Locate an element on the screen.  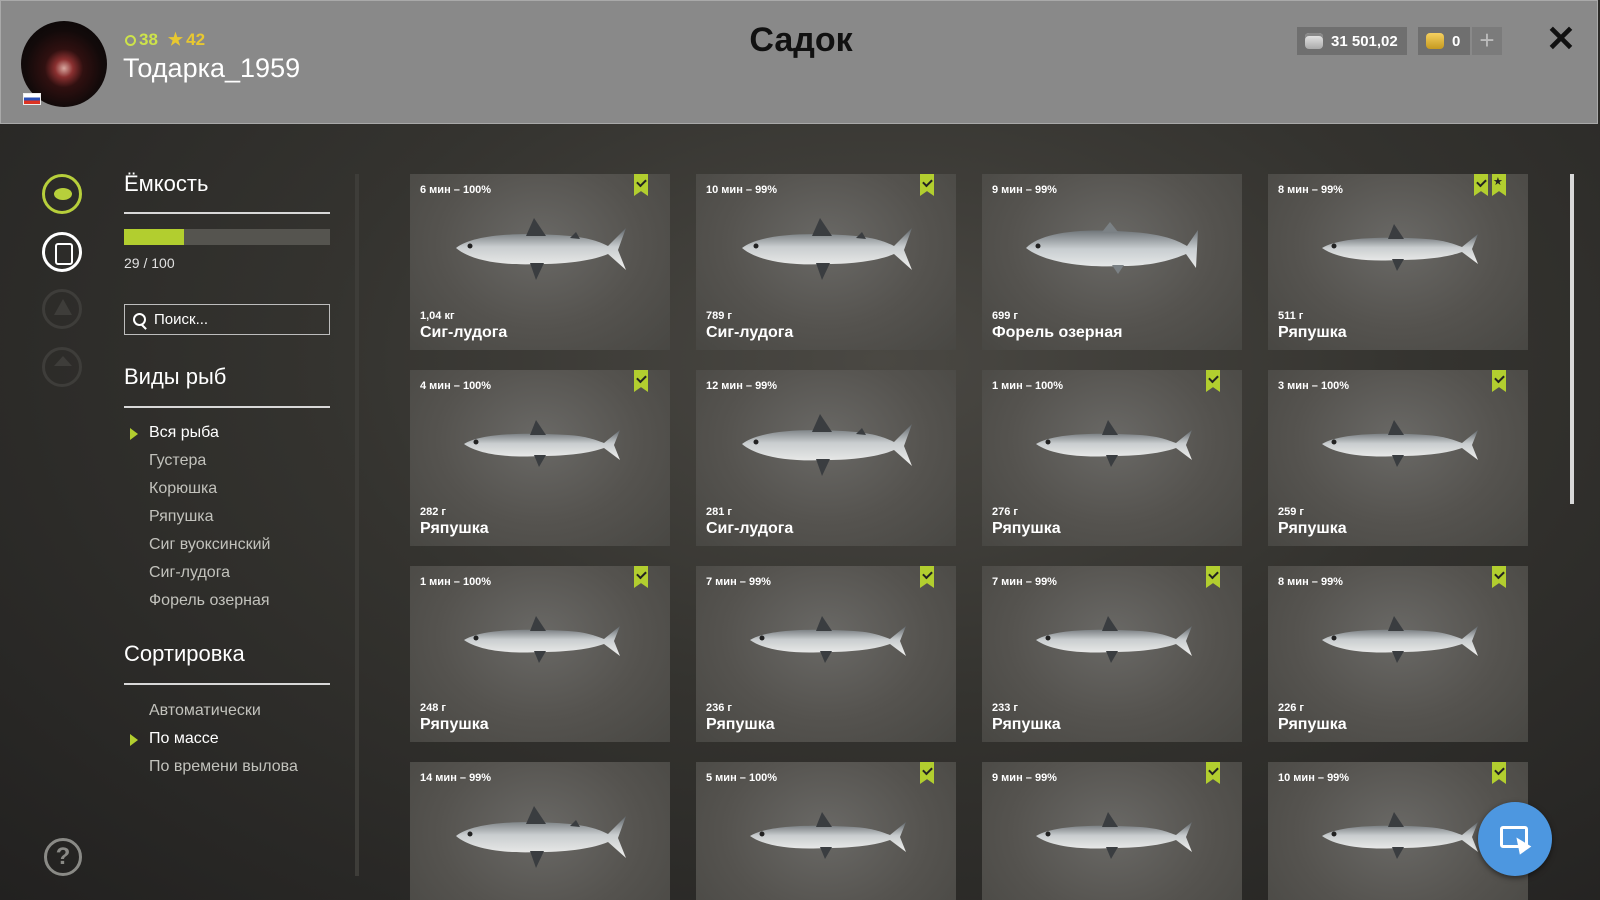
fish-card: 10 мин – 99% 789 г Сиг-лудога is located at coordinates (826, 262).